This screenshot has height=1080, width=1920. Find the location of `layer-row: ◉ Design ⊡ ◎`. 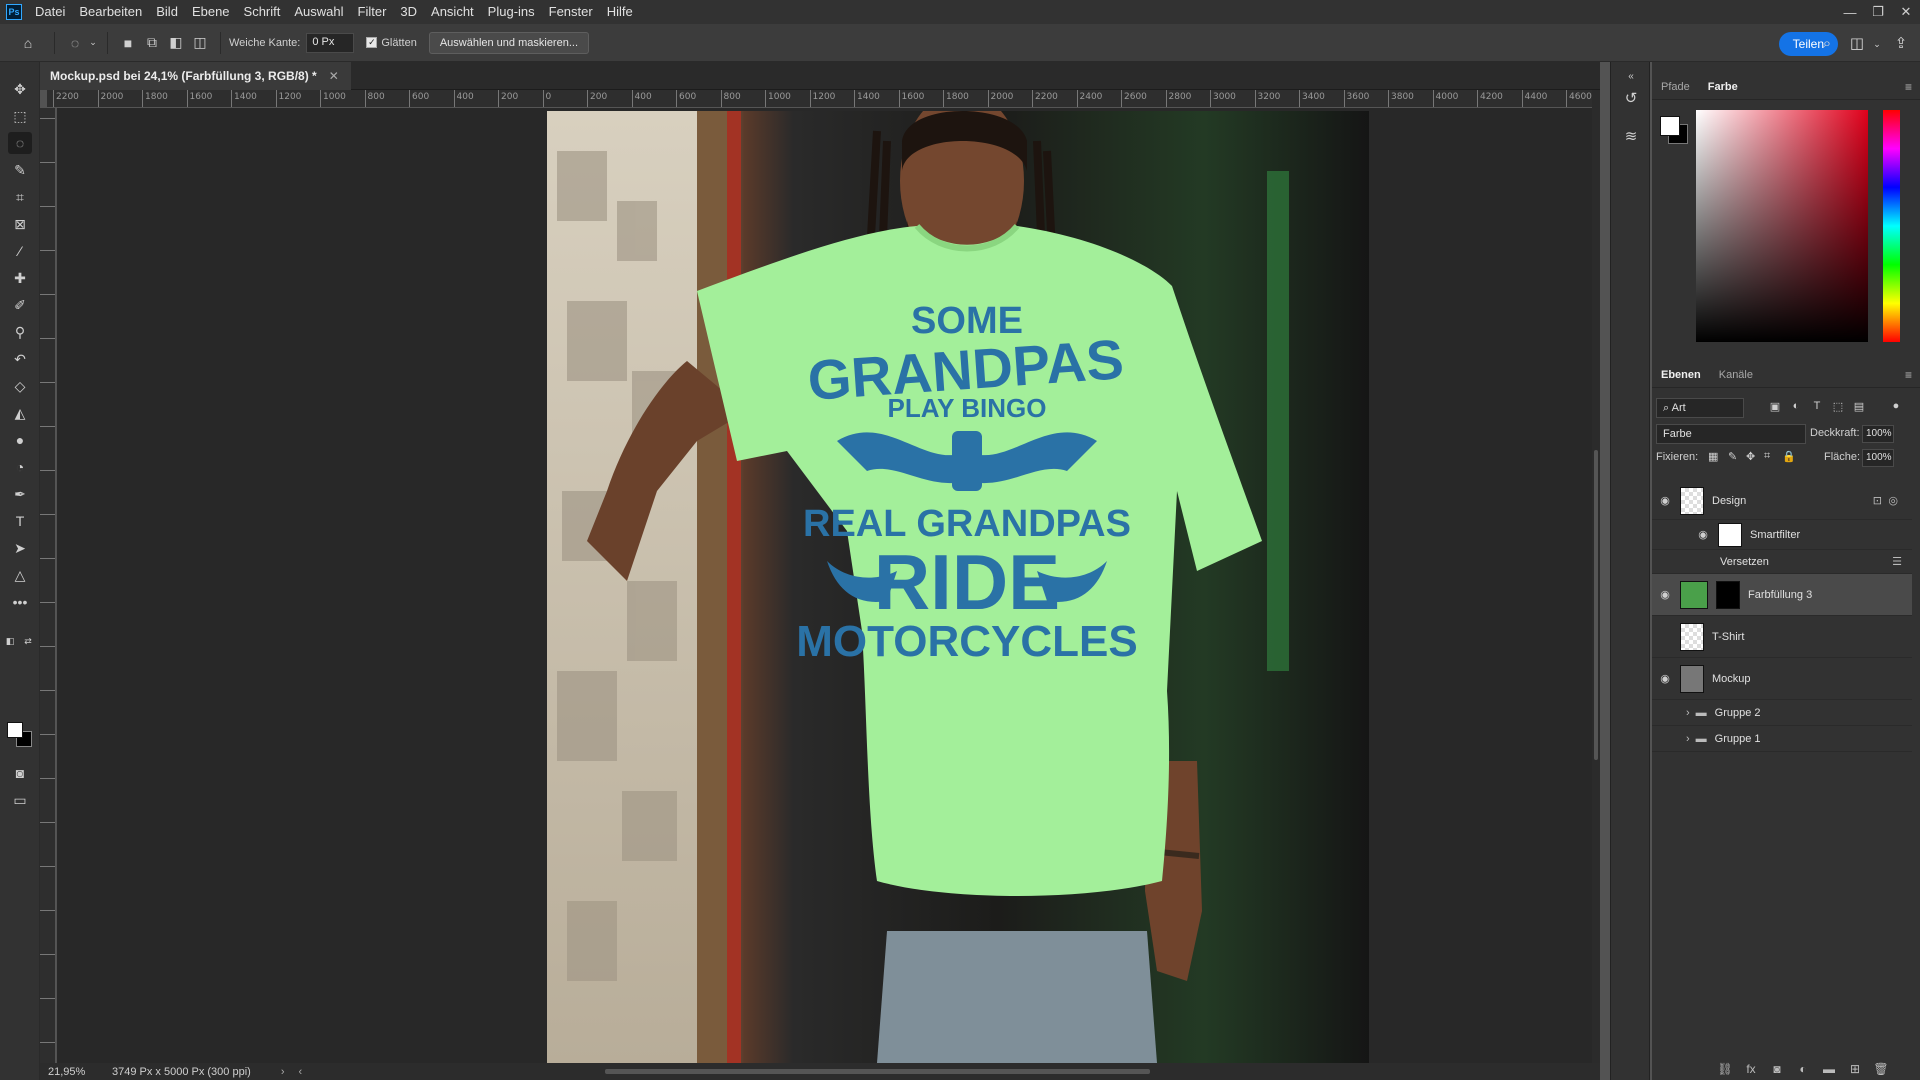

layer-row: ◉ Design ⊡ ◎ is located at coordinates (1782, 501).